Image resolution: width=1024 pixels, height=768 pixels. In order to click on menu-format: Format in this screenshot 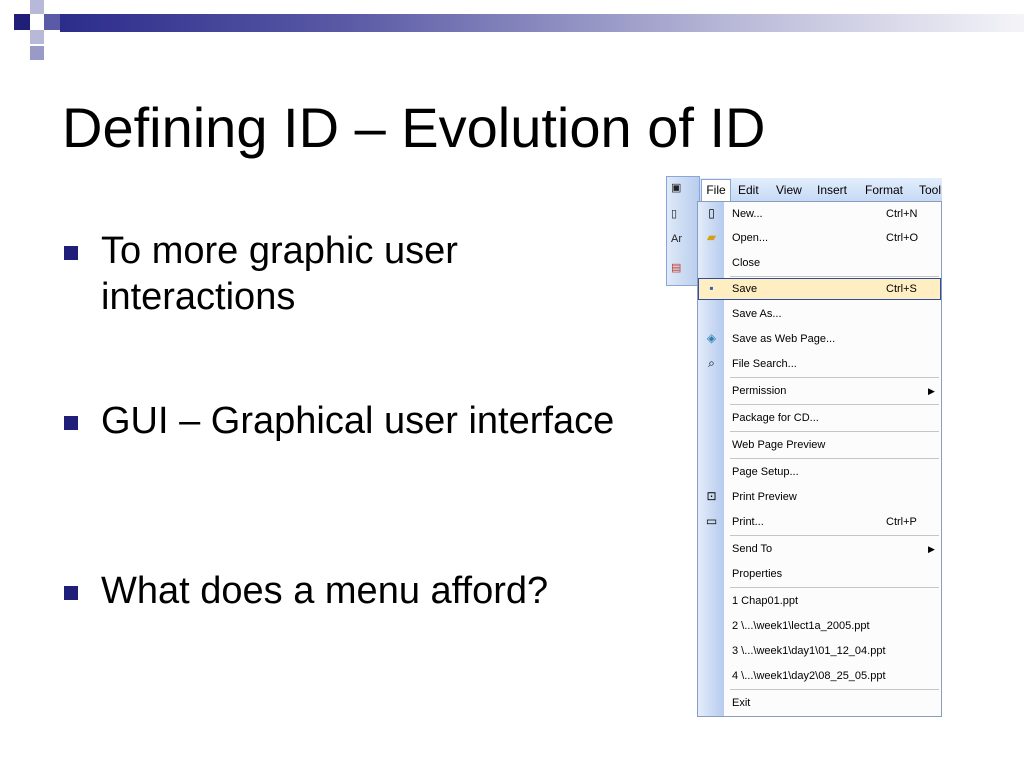, I will do `click(884, 190)`.